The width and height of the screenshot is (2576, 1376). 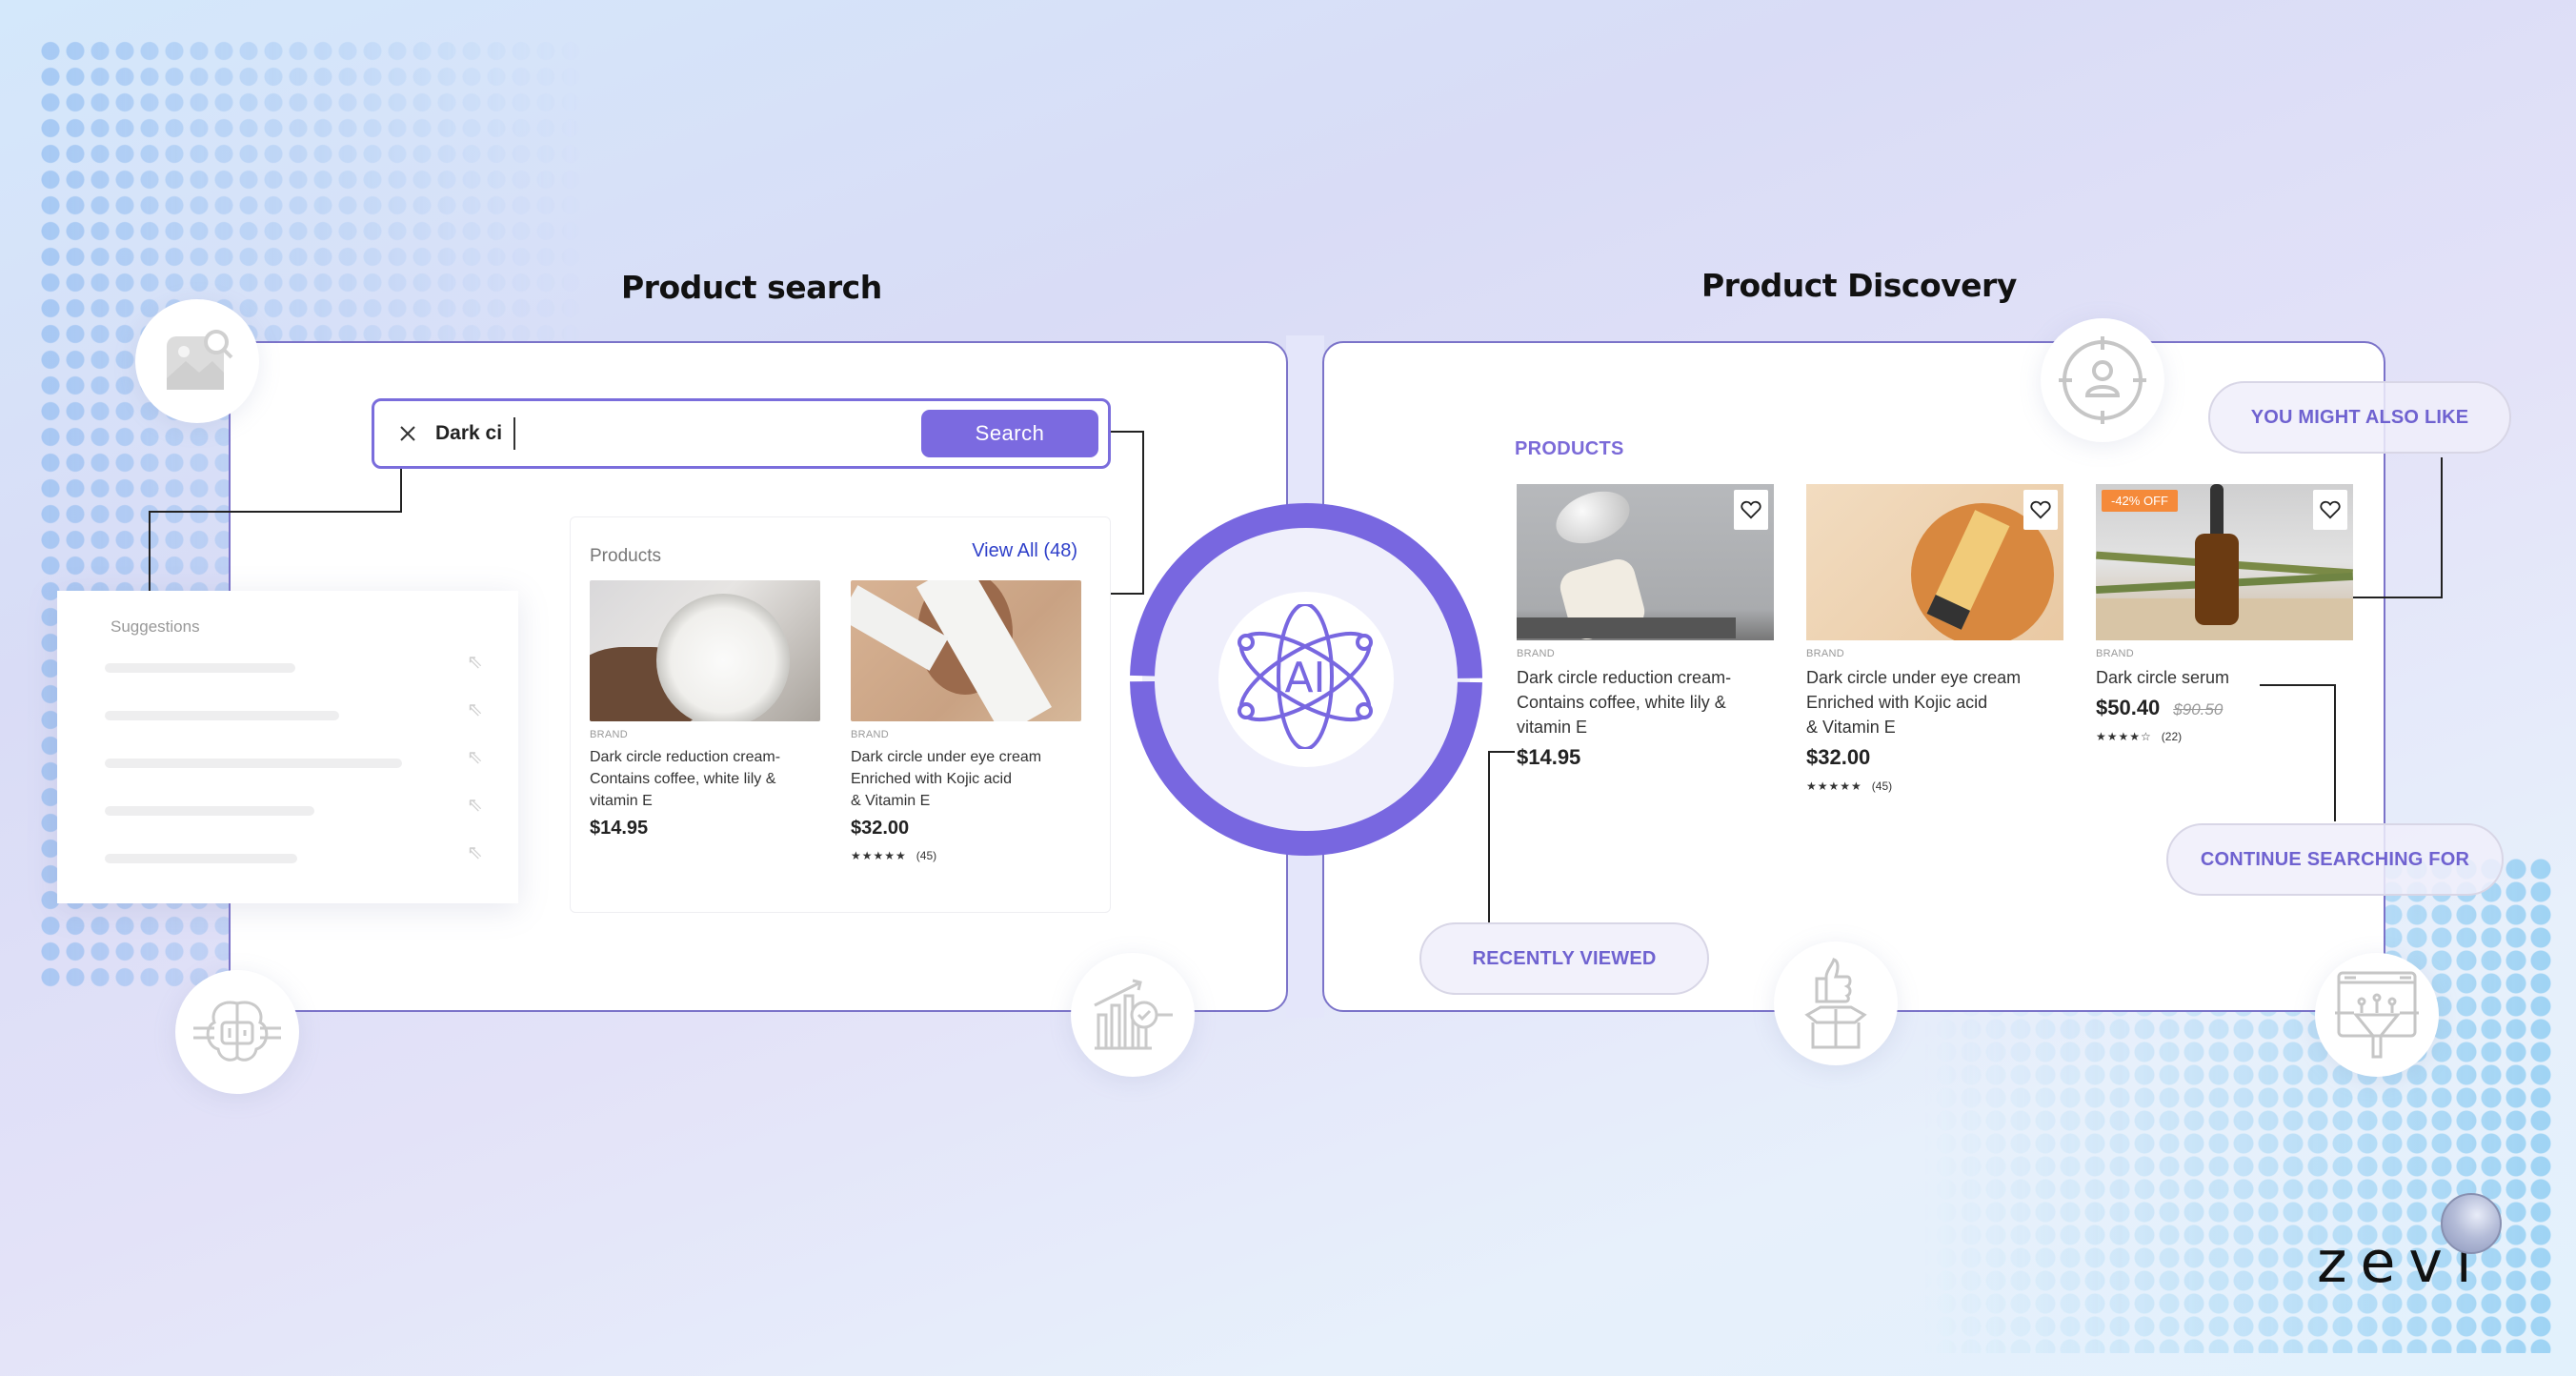 I want to click on zevi-logo-sphere, so click(x=2471, y=1223).